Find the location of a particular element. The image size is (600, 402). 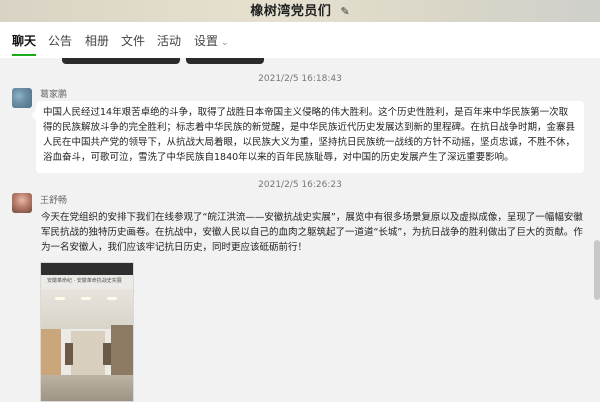

tab-settings: 设置 ⌄ is located at coordinates (211, 40).